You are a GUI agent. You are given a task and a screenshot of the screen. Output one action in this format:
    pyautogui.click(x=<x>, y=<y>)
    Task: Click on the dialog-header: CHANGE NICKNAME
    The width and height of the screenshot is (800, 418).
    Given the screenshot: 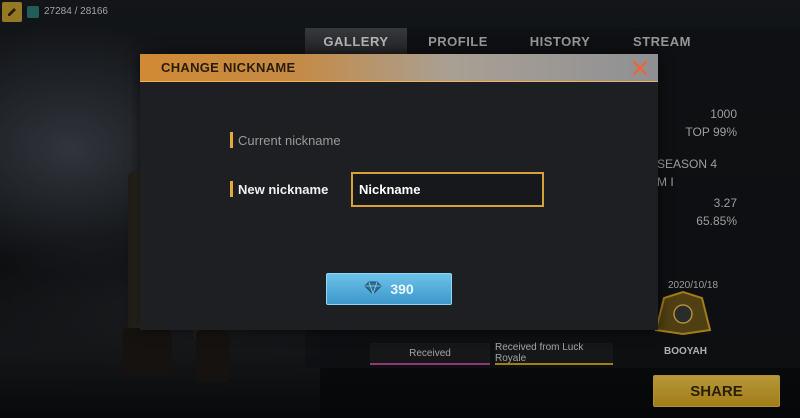 What is the action you would take?
    pyautogui.click(x=399, y=68)
    